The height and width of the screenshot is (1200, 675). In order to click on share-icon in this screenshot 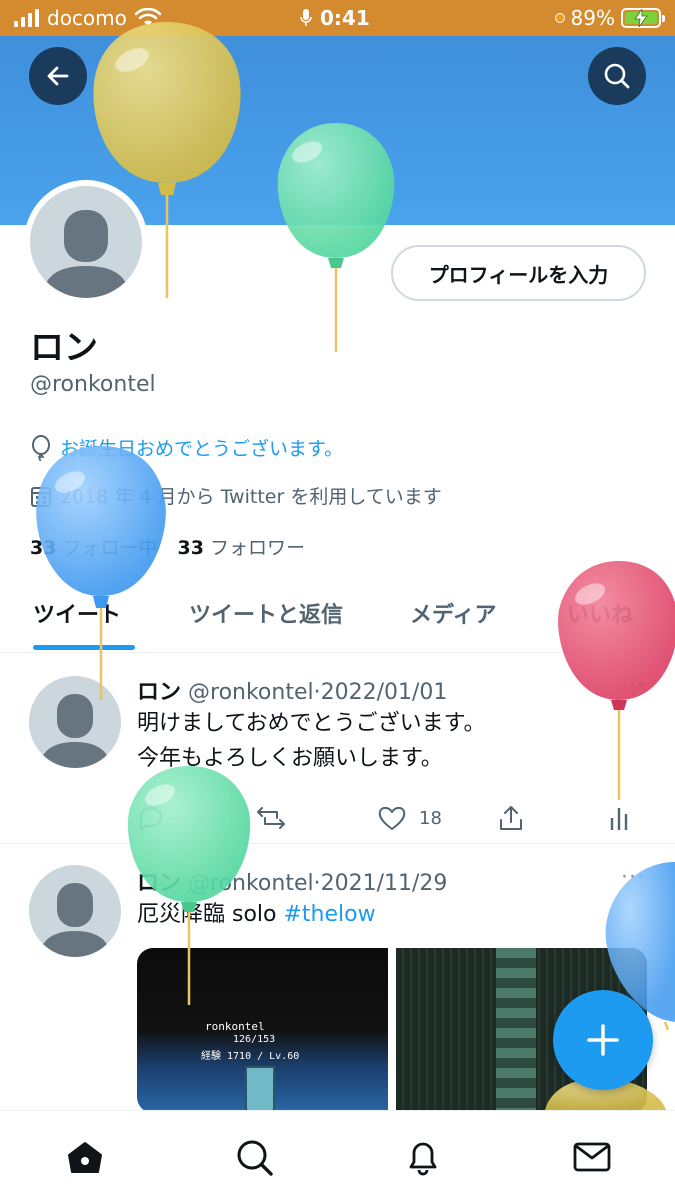, I will do `click(511, 818)`.